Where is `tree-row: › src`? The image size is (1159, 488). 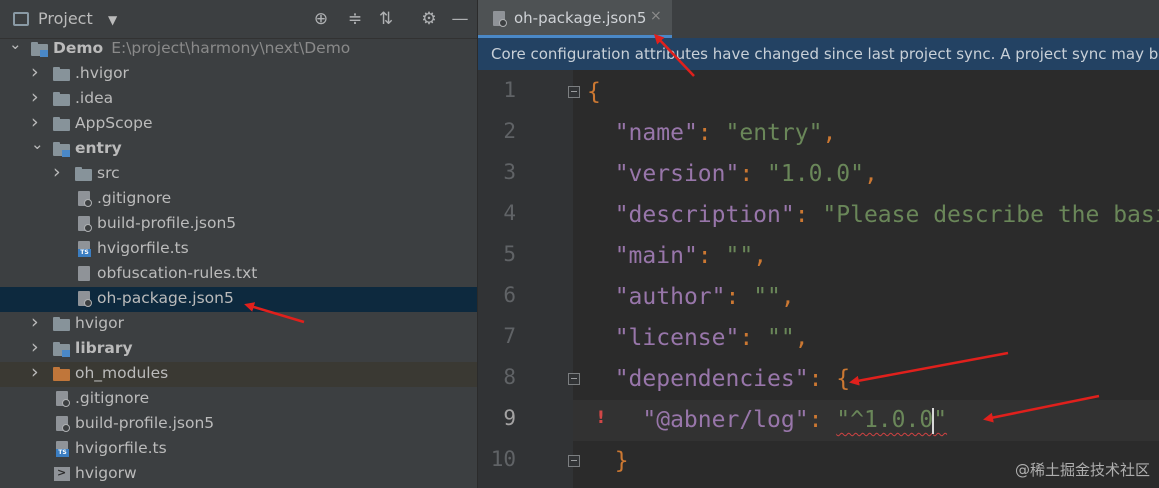
tree-row: › src is located at coordinates (238, 174).